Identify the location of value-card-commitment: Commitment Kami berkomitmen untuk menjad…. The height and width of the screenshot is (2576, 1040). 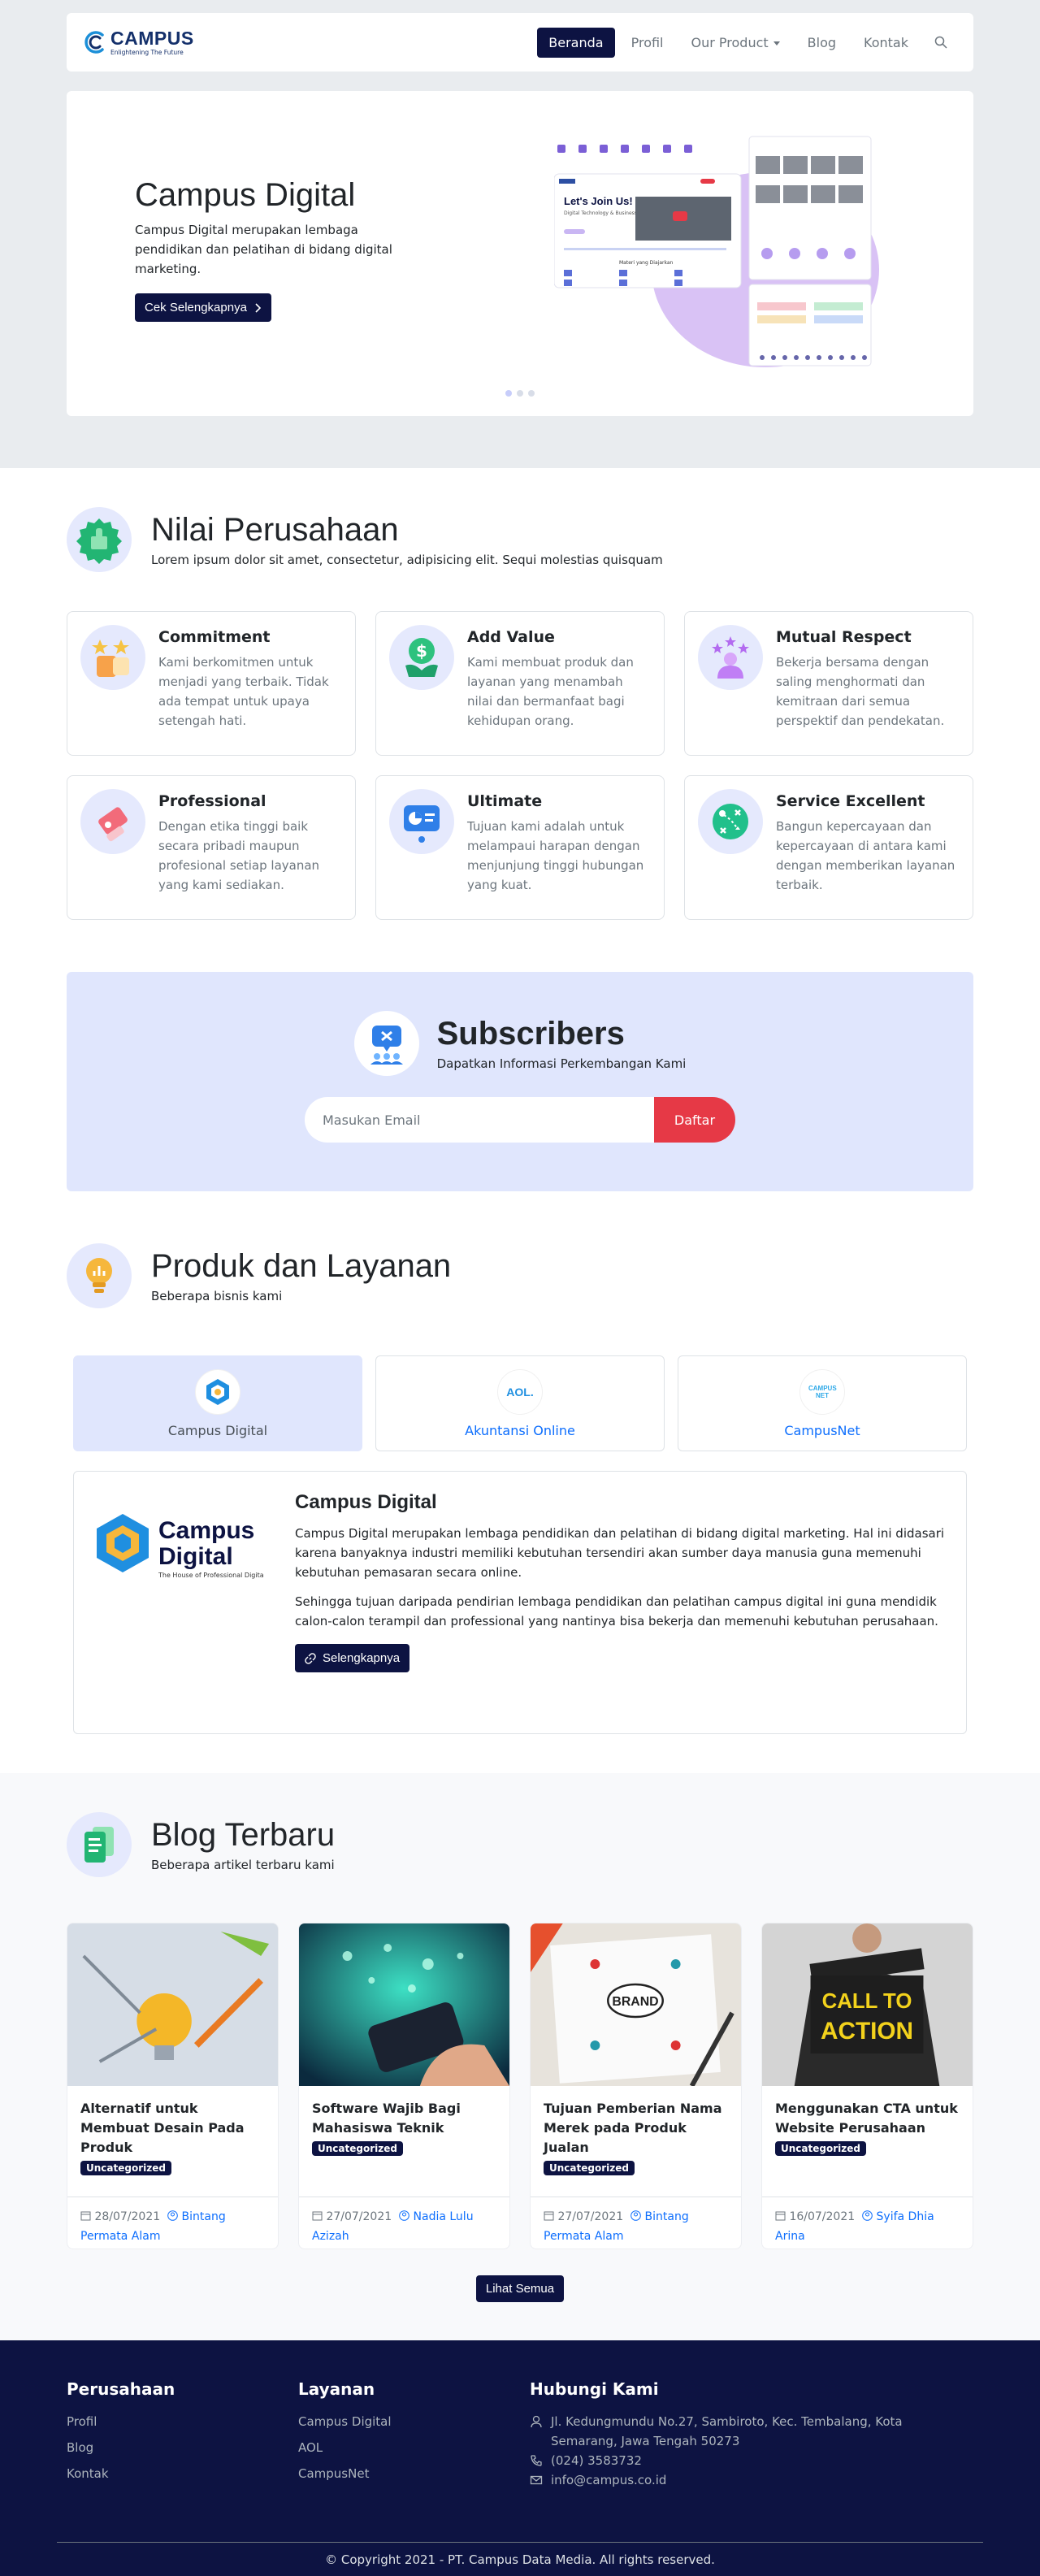
(211, 683).